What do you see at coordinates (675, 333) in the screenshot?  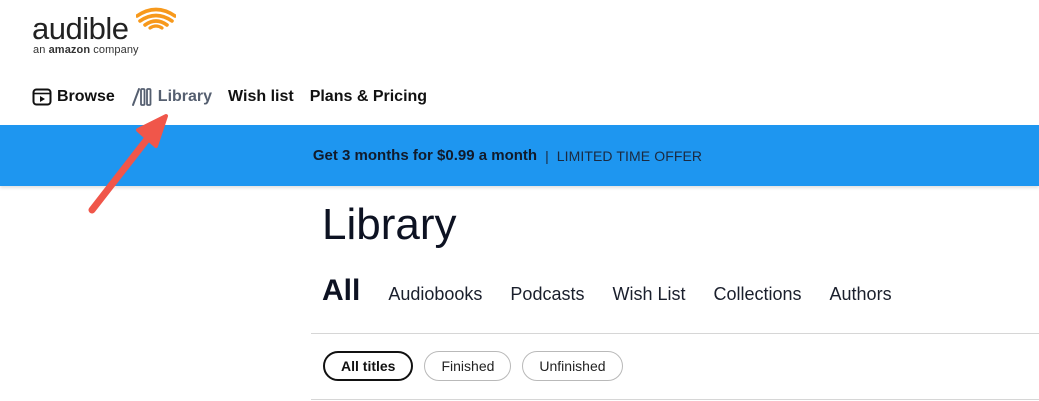 I see `tabs-divider` at bounding box center [675, 333].